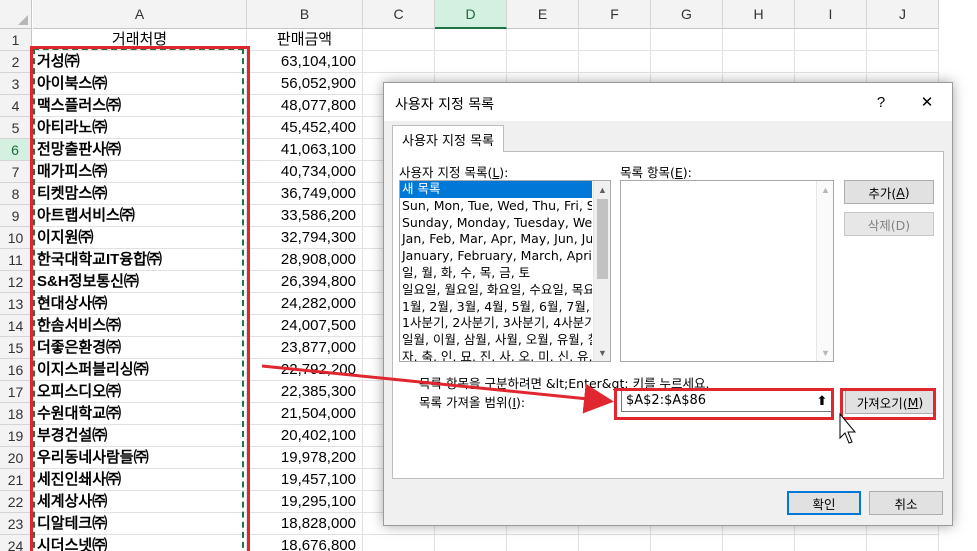 The height and width of the screenshot is (551, 977). I want to click on cell-client-name: 아트랩서비스㈜, so click(140, 216).